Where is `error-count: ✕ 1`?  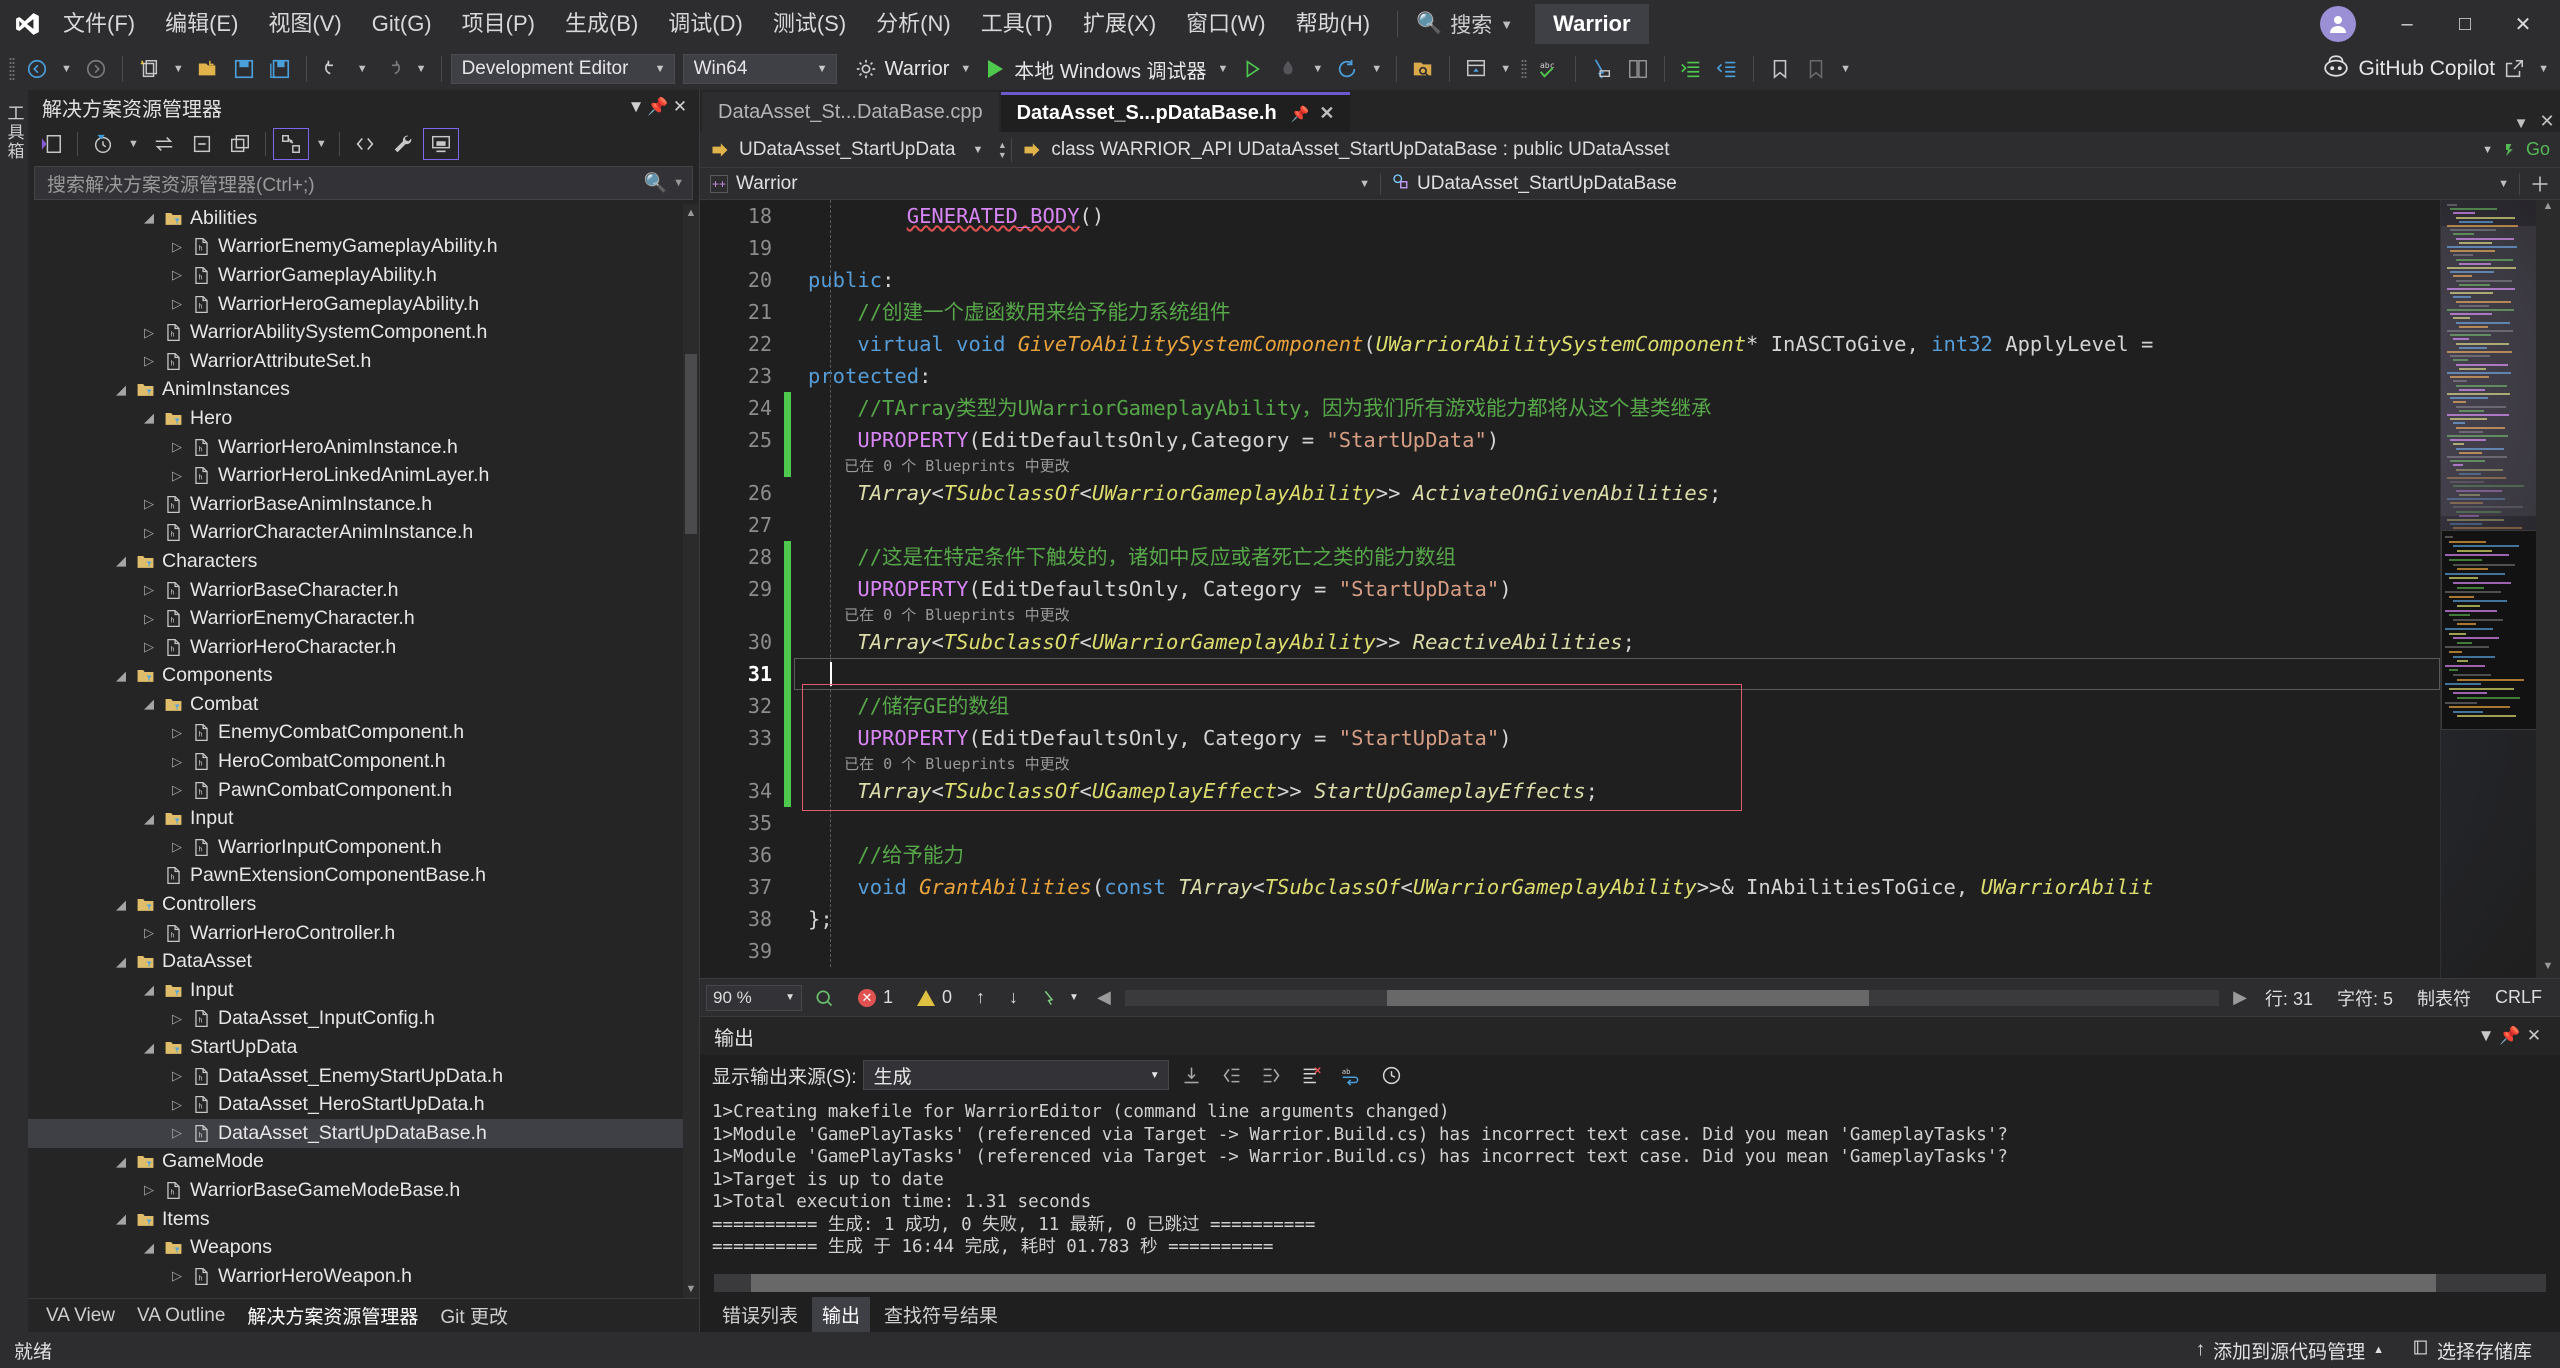
error-count: ✕ 1 is located at coordinates (875, 997).